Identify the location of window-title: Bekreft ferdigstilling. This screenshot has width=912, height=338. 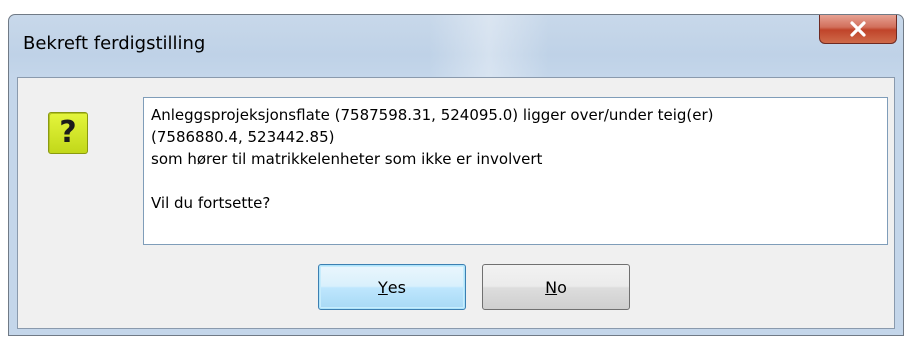
(114, 43).